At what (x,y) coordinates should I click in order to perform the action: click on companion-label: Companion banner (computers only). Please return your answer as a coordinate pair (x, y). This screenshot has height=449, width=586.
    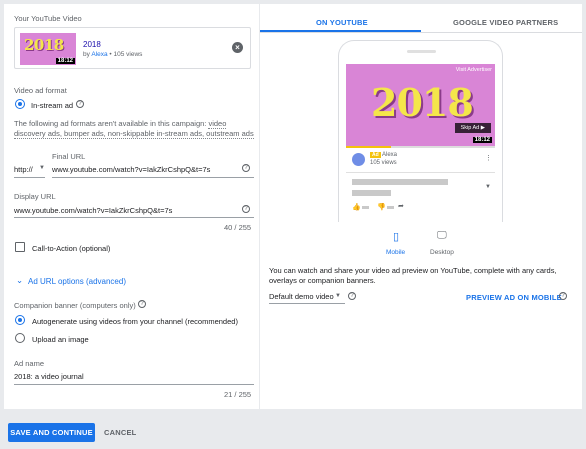
    Looking at the image, I should click on (75, 305).